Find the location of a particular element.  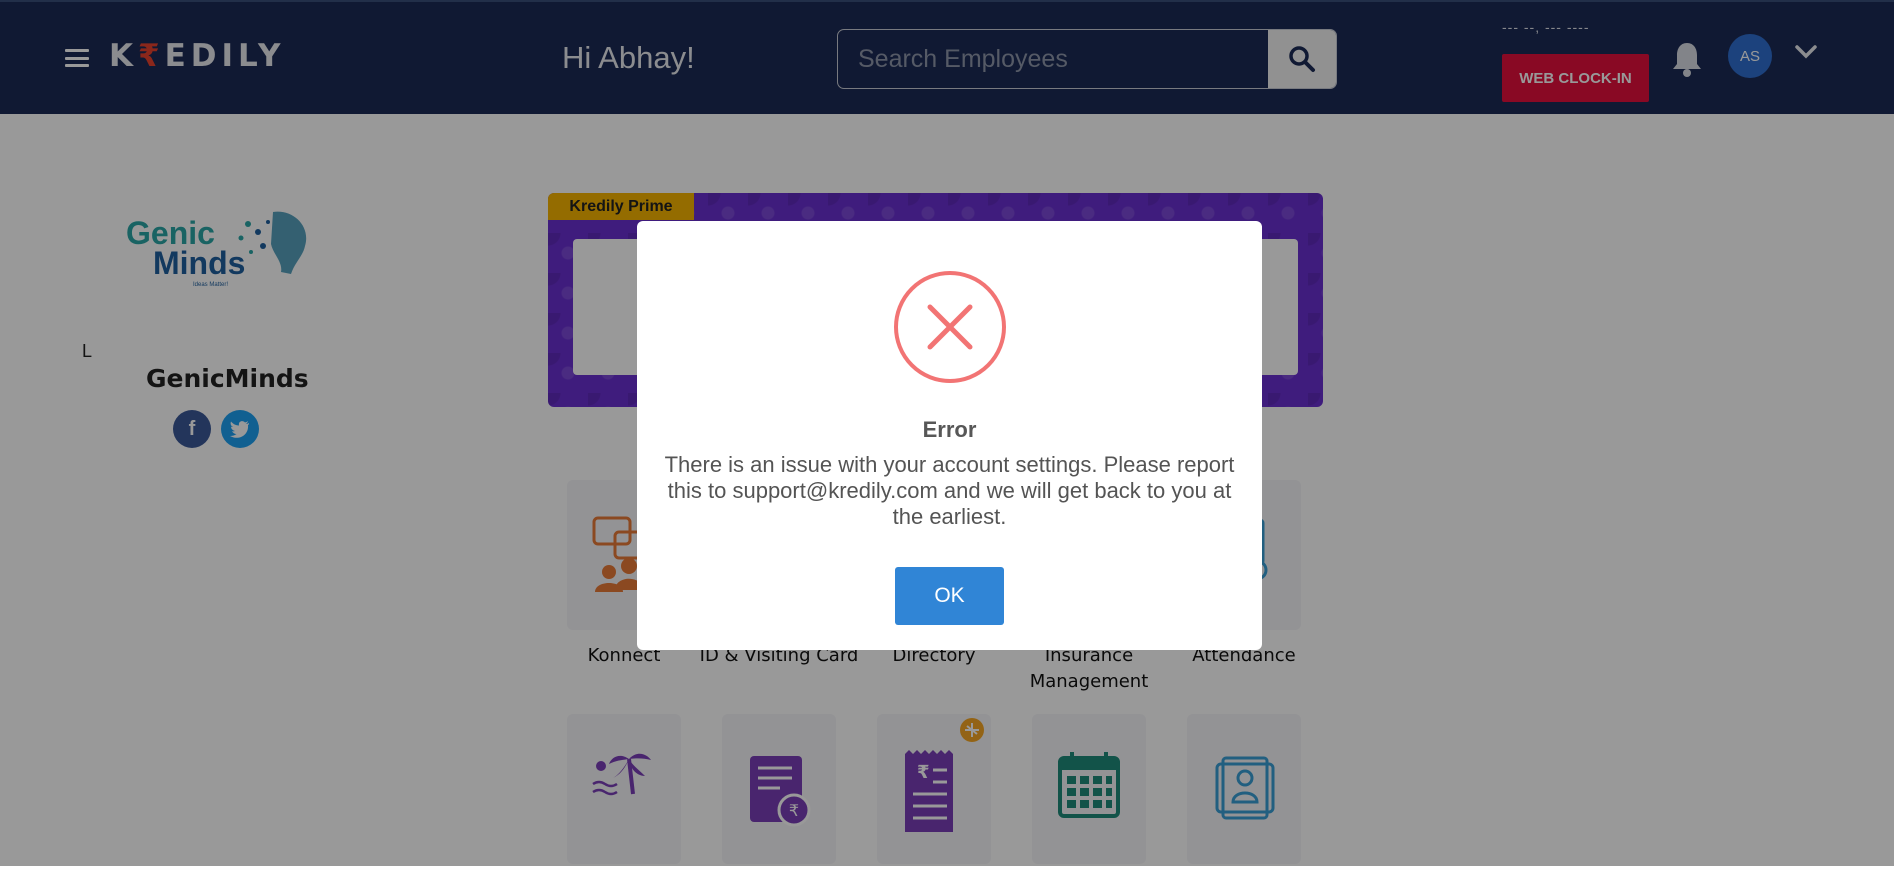

error-x-icon is located at coordinates (950, 327).